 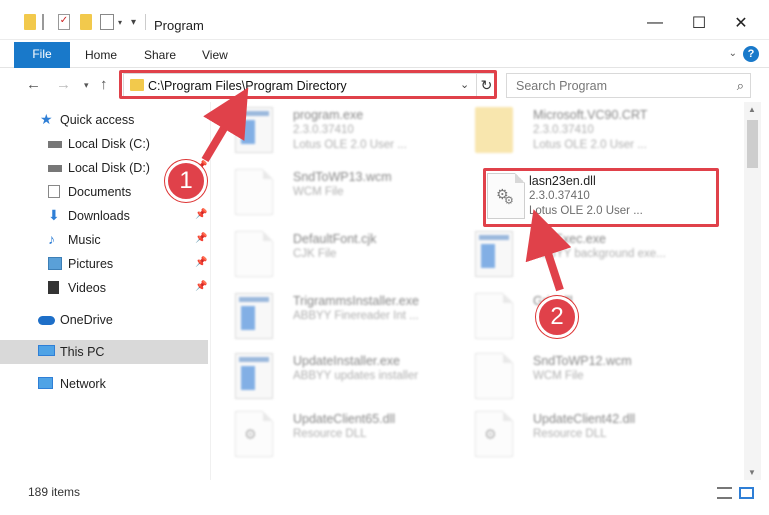 I want to click on expand-ribbon-icon: ⌄, so click(x=733, y=53).